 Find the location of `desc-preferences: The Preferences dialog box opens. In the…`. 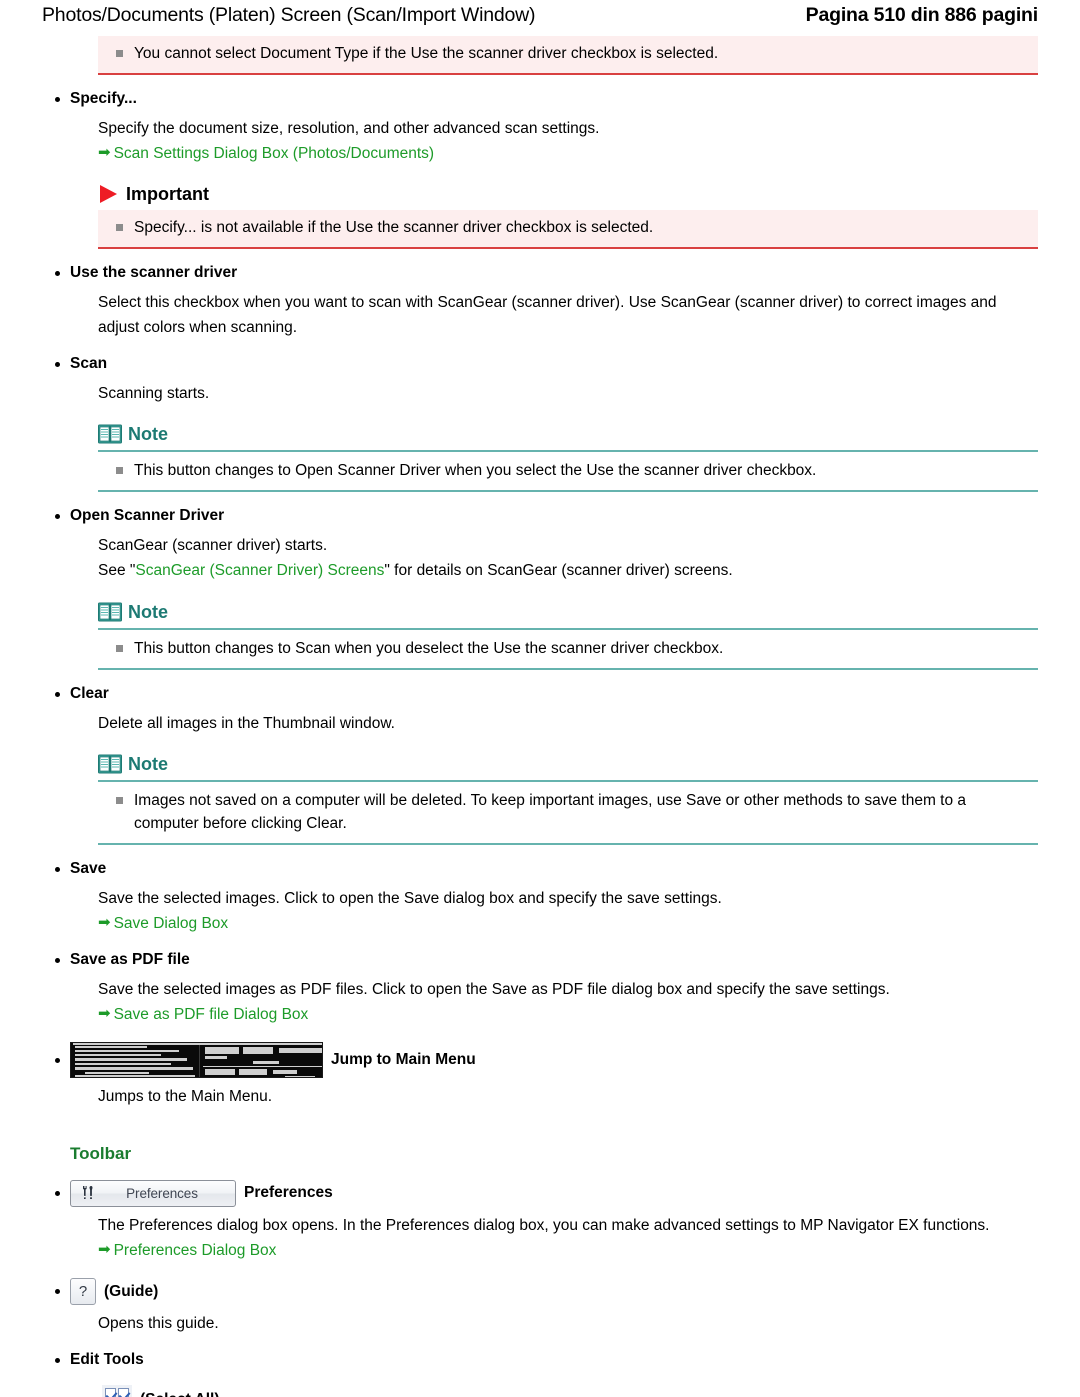

desc-preferences: The Preferences dialog box opens. In the… is located at coordinates (544, 1225).